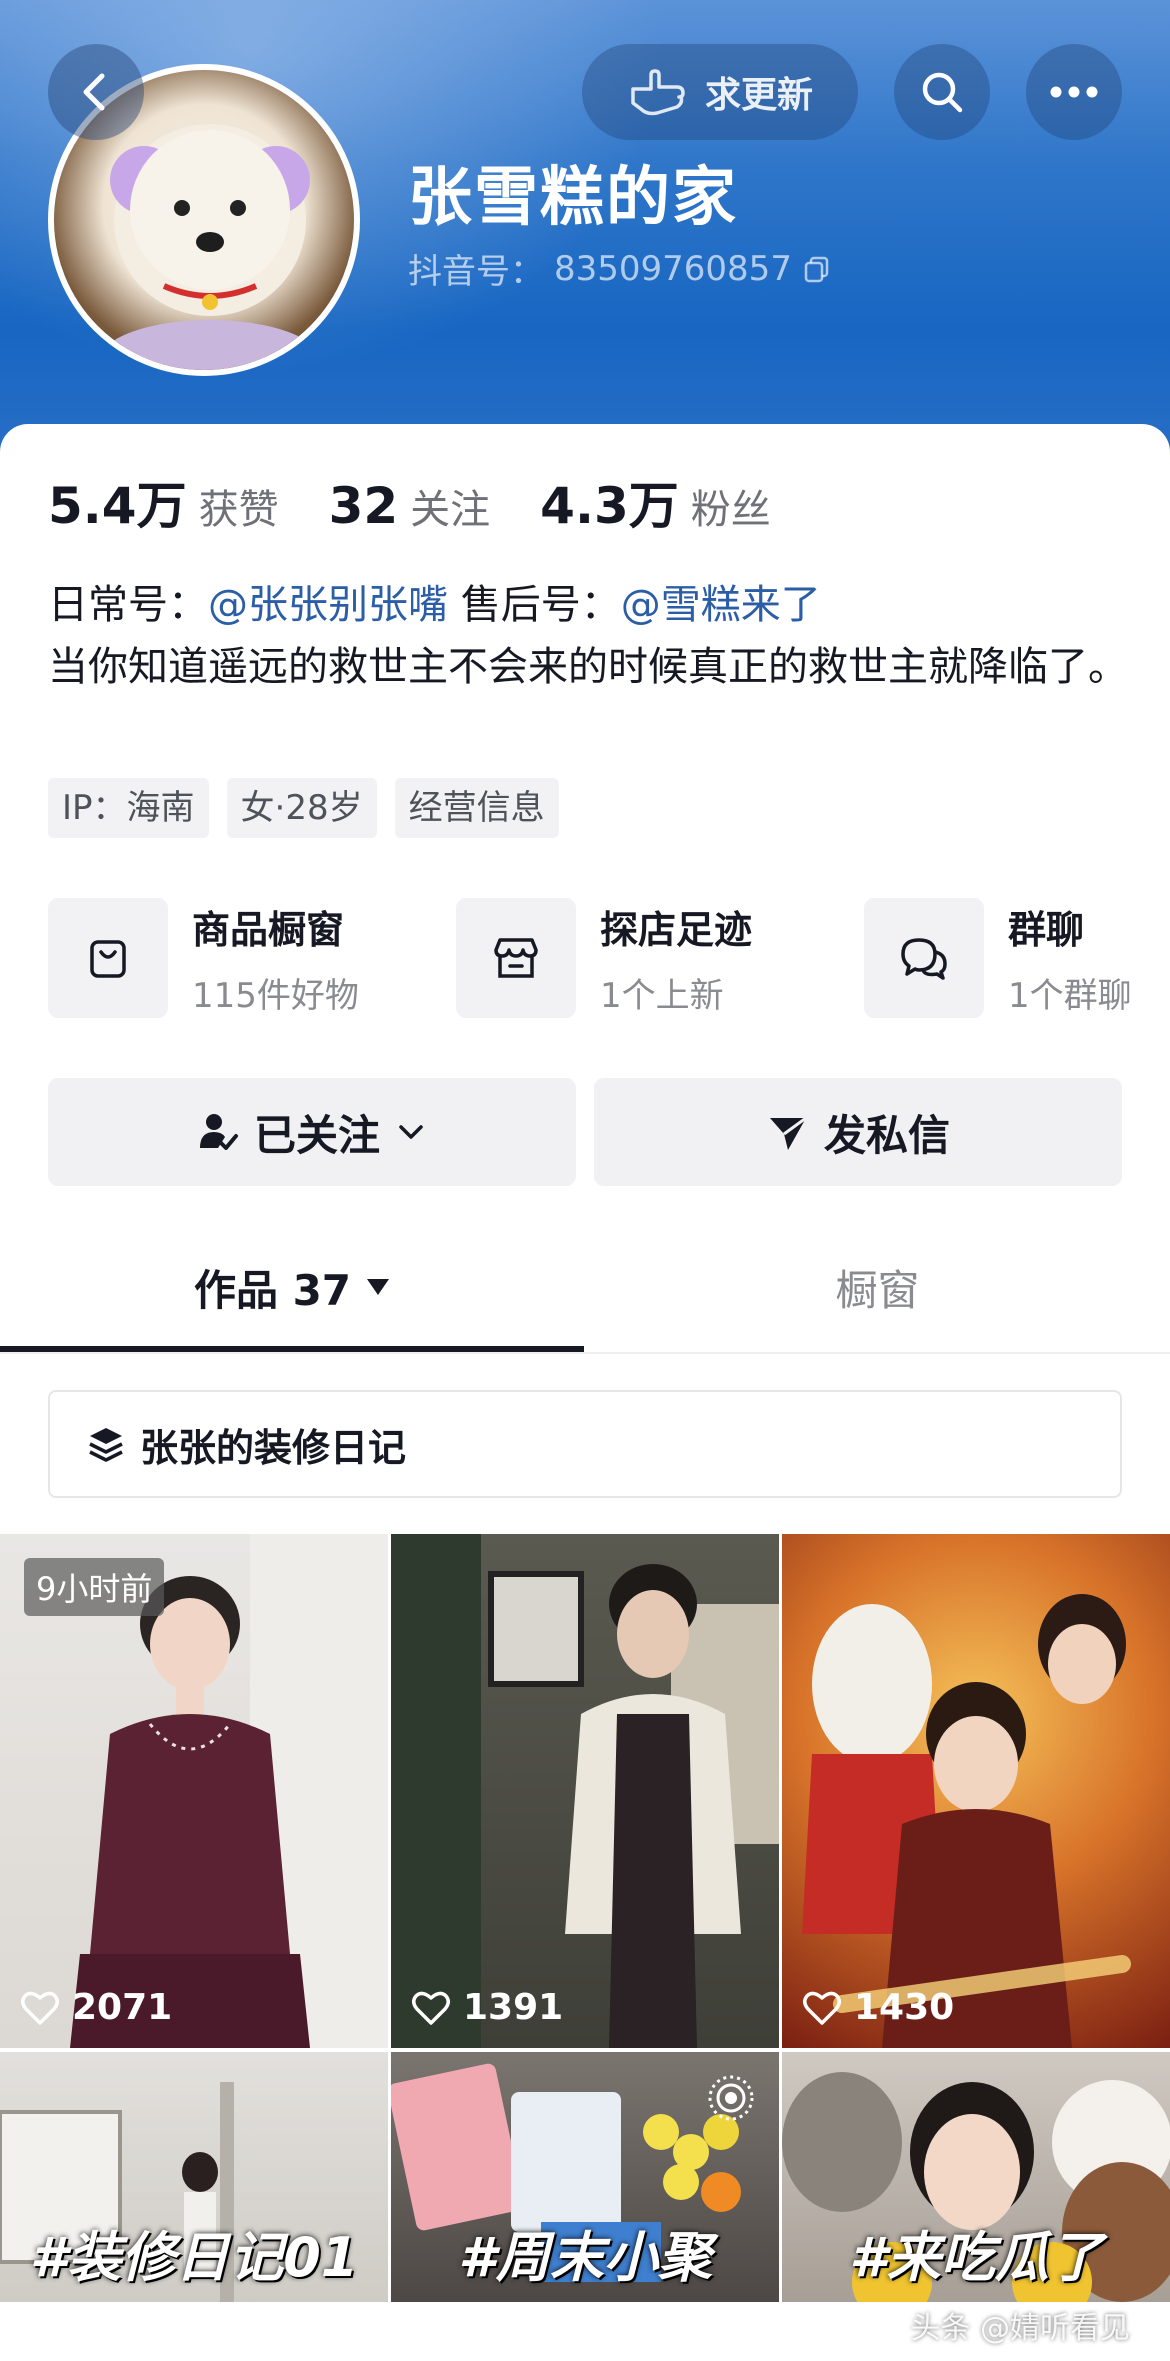  I want to click on like-count: 1391, so click(487, 2007).